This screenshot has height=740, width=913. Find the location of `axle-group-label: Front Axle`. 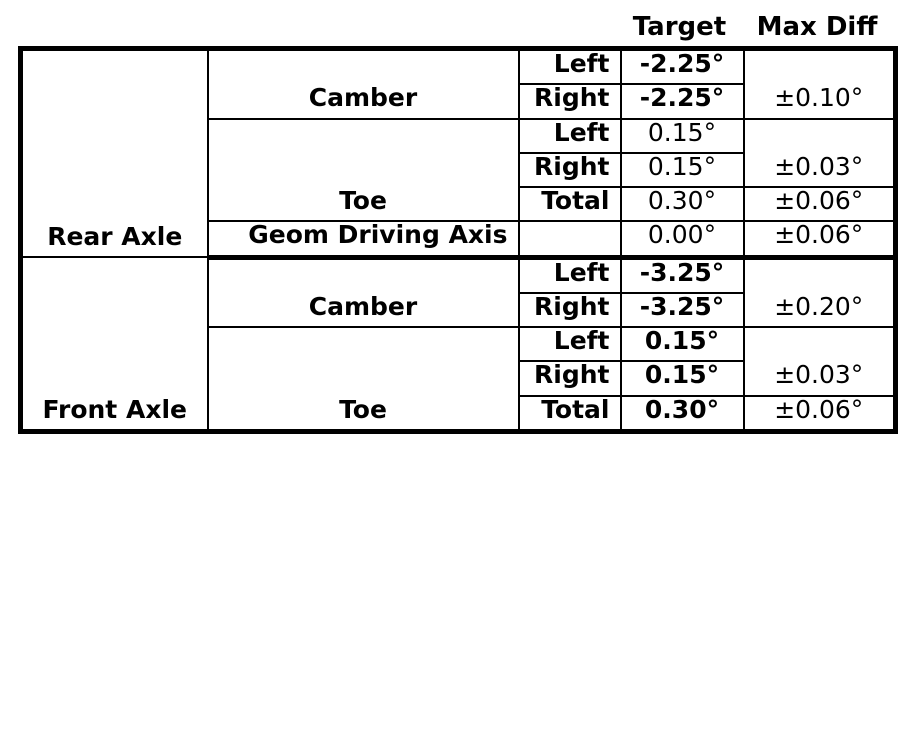

axle-group-label: Front Axle is located at coordinates (114, 344).